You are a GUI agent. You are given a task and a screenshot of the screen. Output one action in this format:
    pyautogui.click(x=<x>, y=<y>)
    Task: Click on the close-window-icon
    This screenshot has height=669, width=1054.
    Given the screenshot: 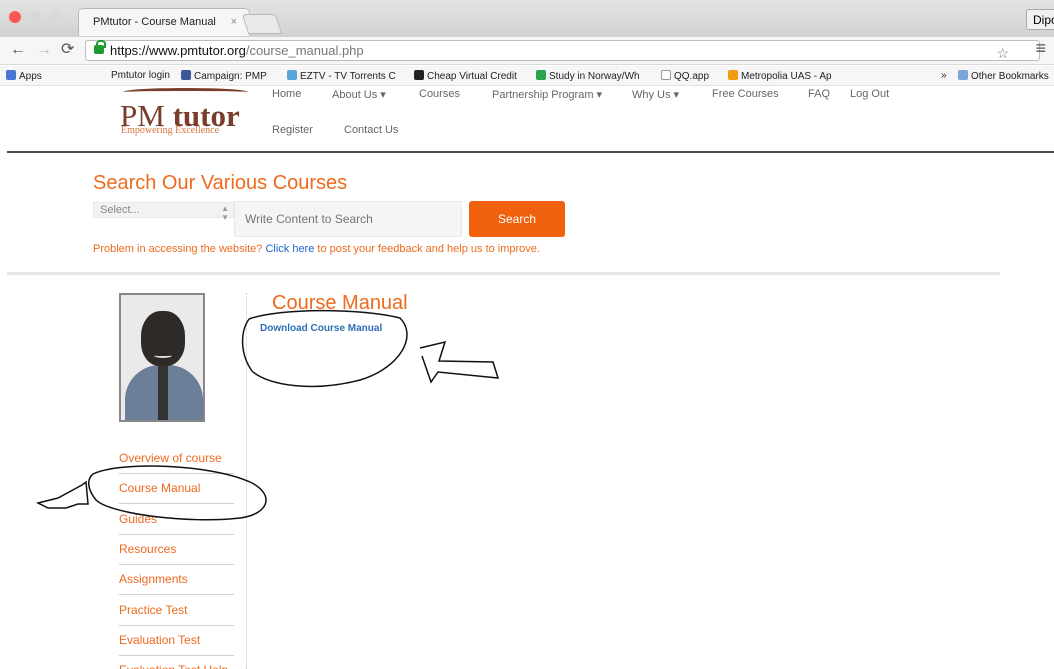 What is the action you would take?
    pyautogui.click(x=15, y=17)
    